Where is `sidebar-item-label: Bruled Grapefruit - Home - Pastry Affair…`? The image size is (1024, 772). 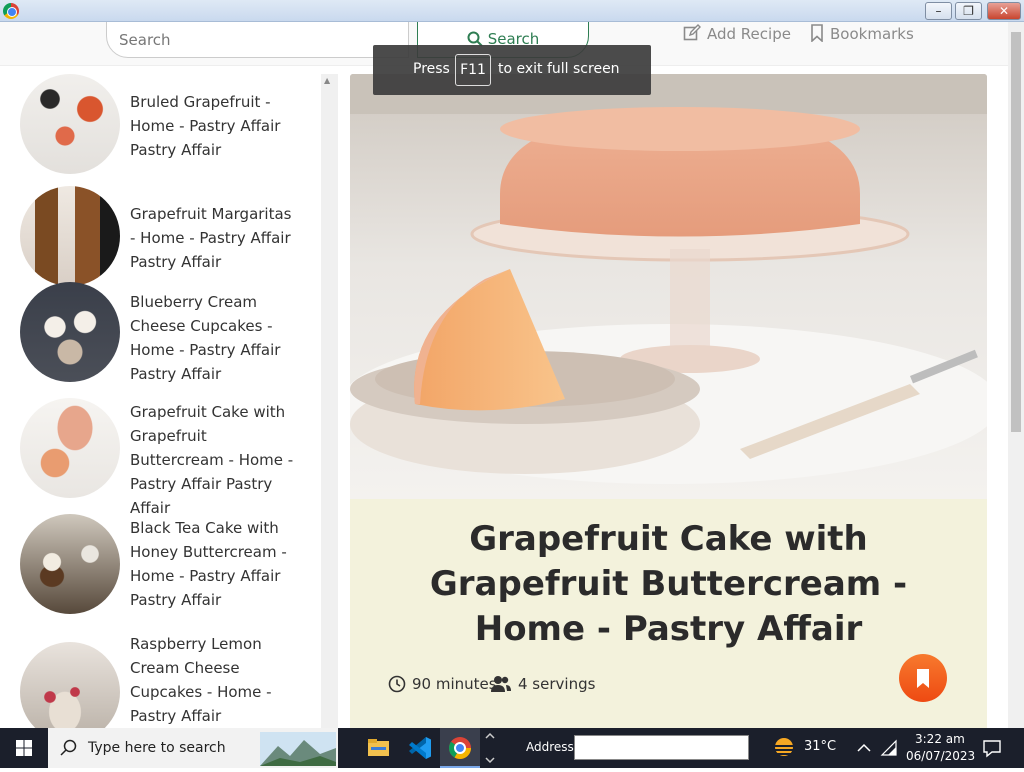 sidebar-item-label: Bruled Grapefruit - Home - Pastry Affair… is located at coordinates (205, 126).